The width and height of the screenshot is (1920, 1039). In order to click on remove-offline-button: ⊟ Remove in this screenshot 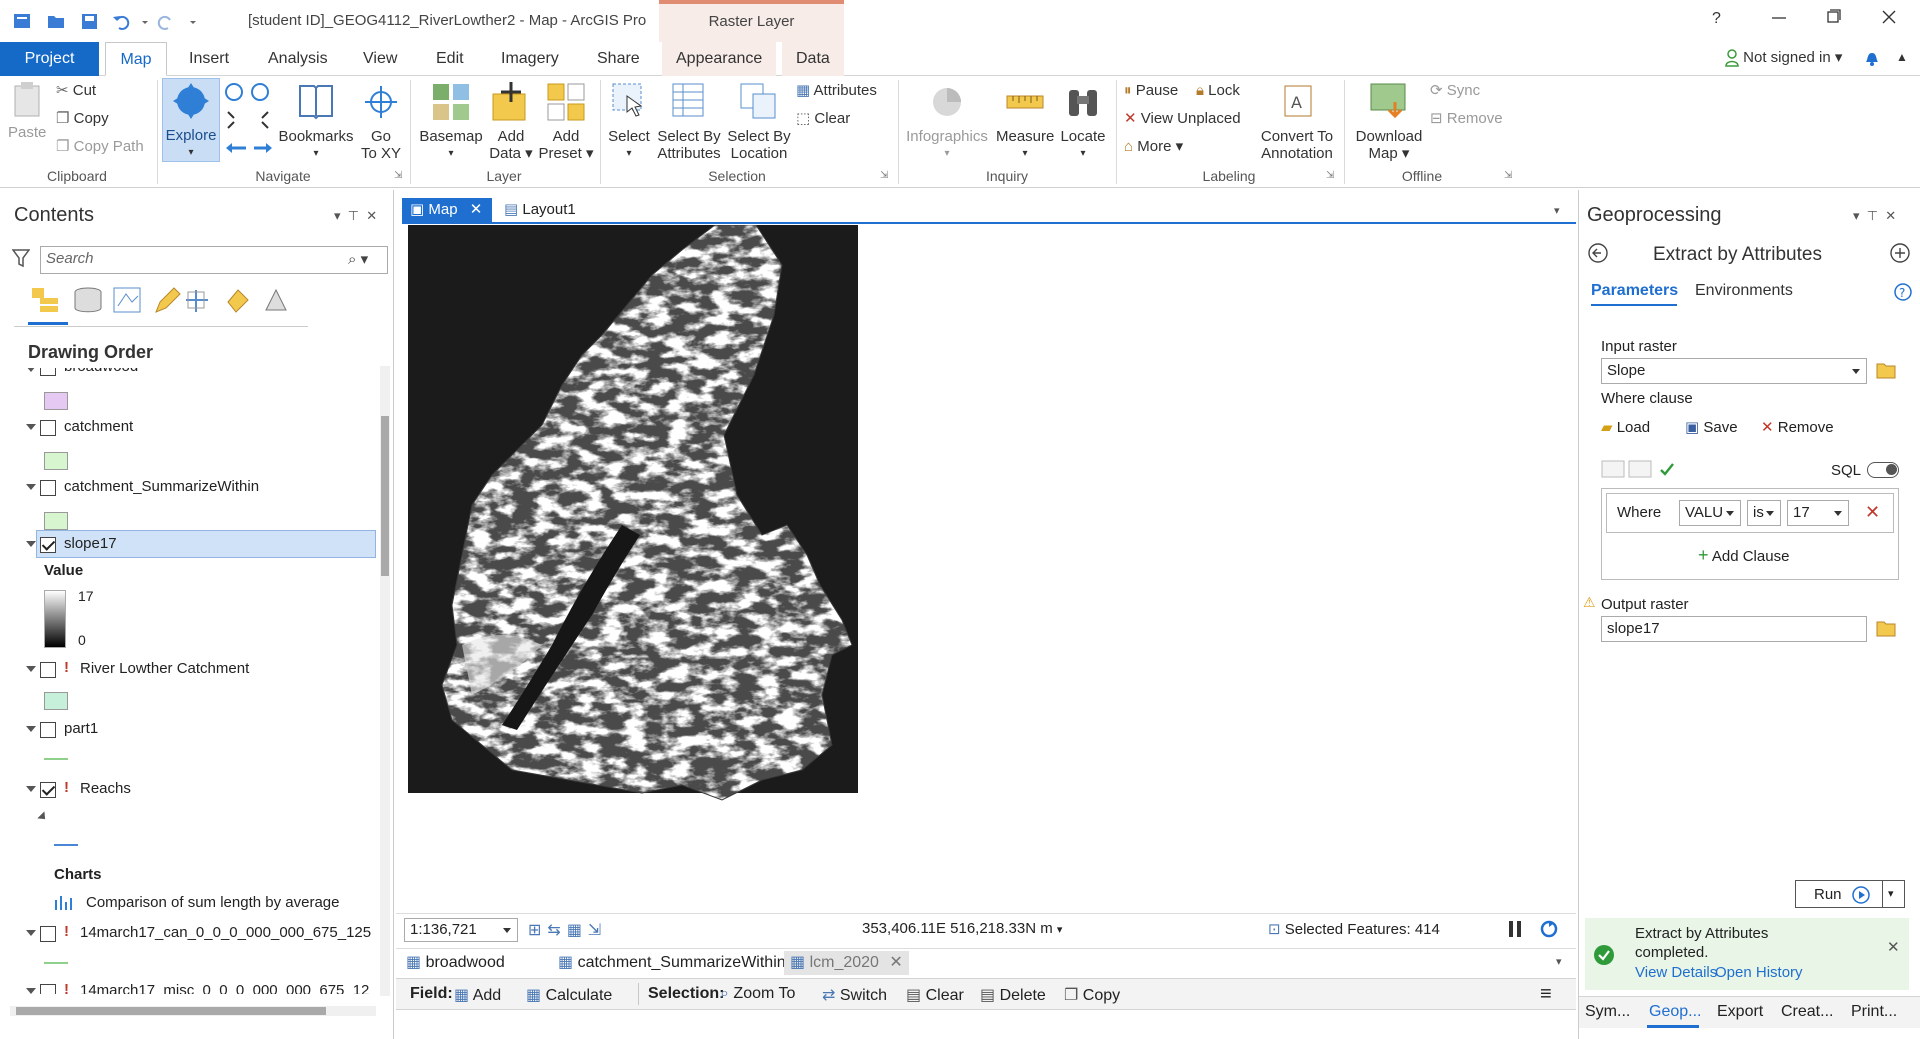, I will do `click(1466, 119)`.